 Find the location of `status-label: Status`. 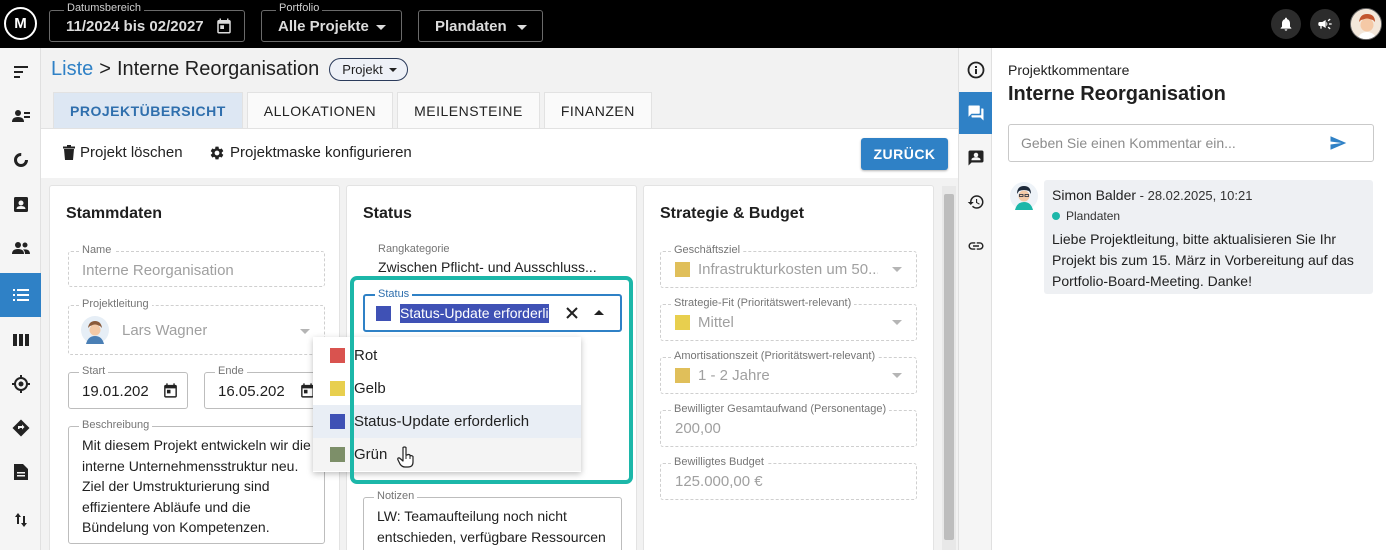

status-label: Status is located at coordinates (394, 294).